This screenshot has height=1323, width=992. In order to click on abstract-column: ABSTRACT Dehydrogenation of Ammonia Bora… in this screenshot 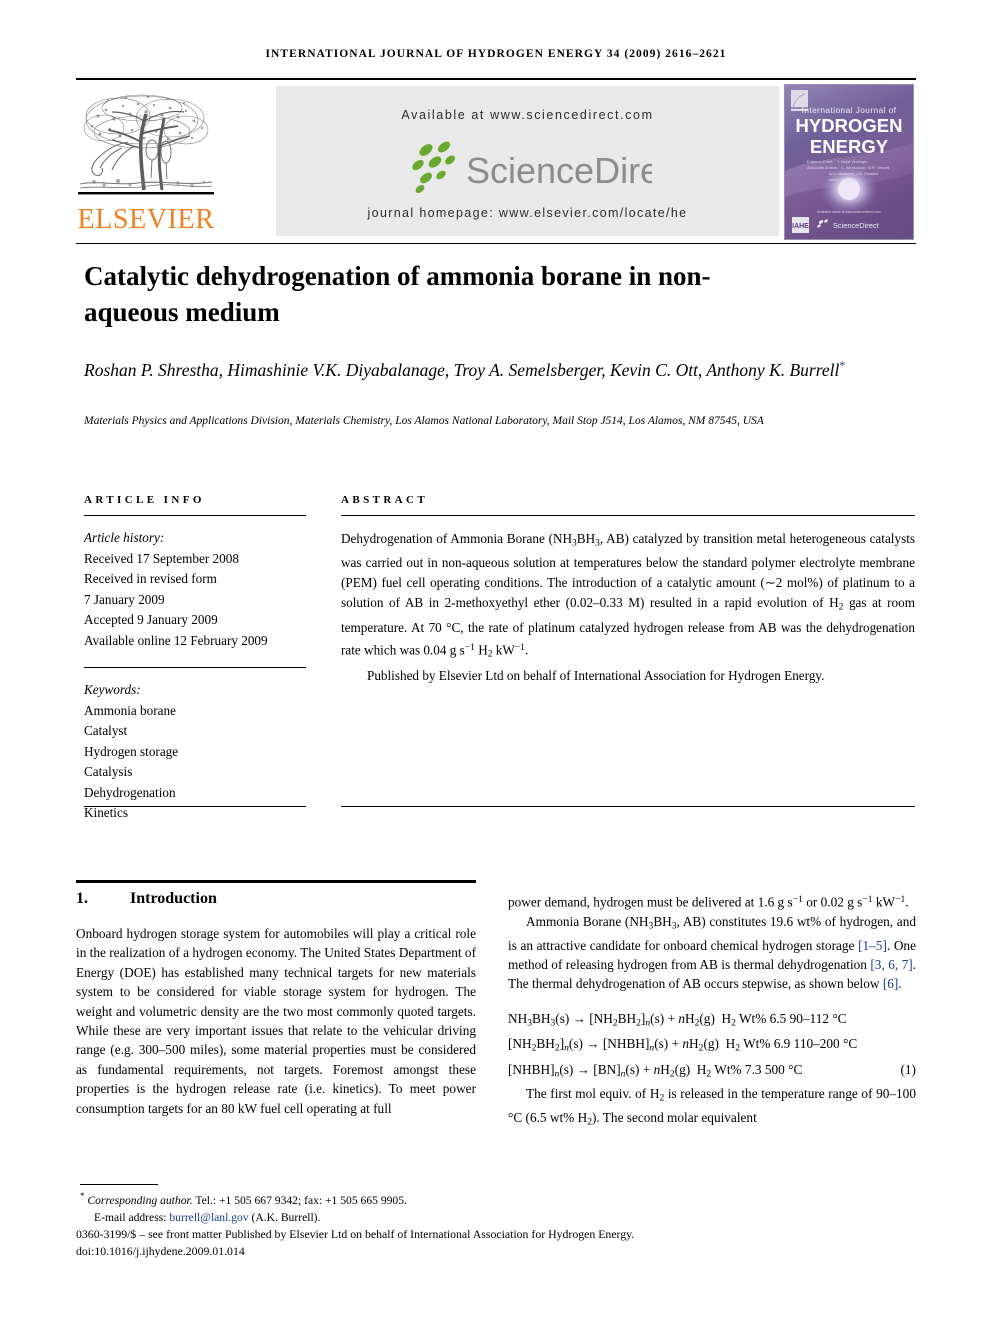, I will do `click(628, 590)`.